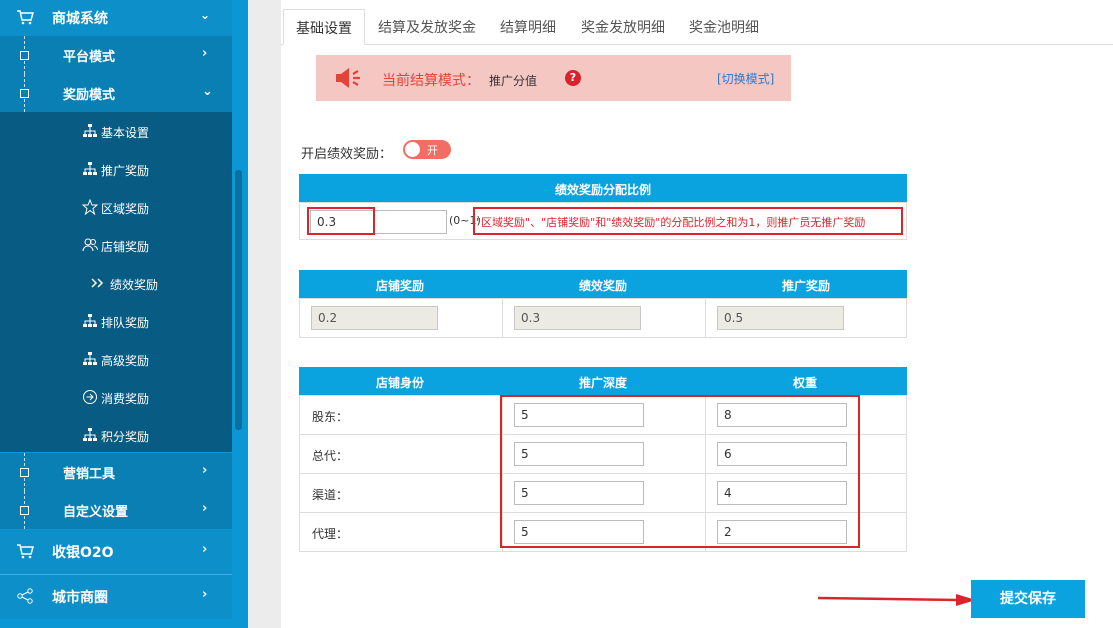  Describe the element at coordinates (125, 361) in the screenshot. I see `sidebar-item-label: 高级奖励` at that location.